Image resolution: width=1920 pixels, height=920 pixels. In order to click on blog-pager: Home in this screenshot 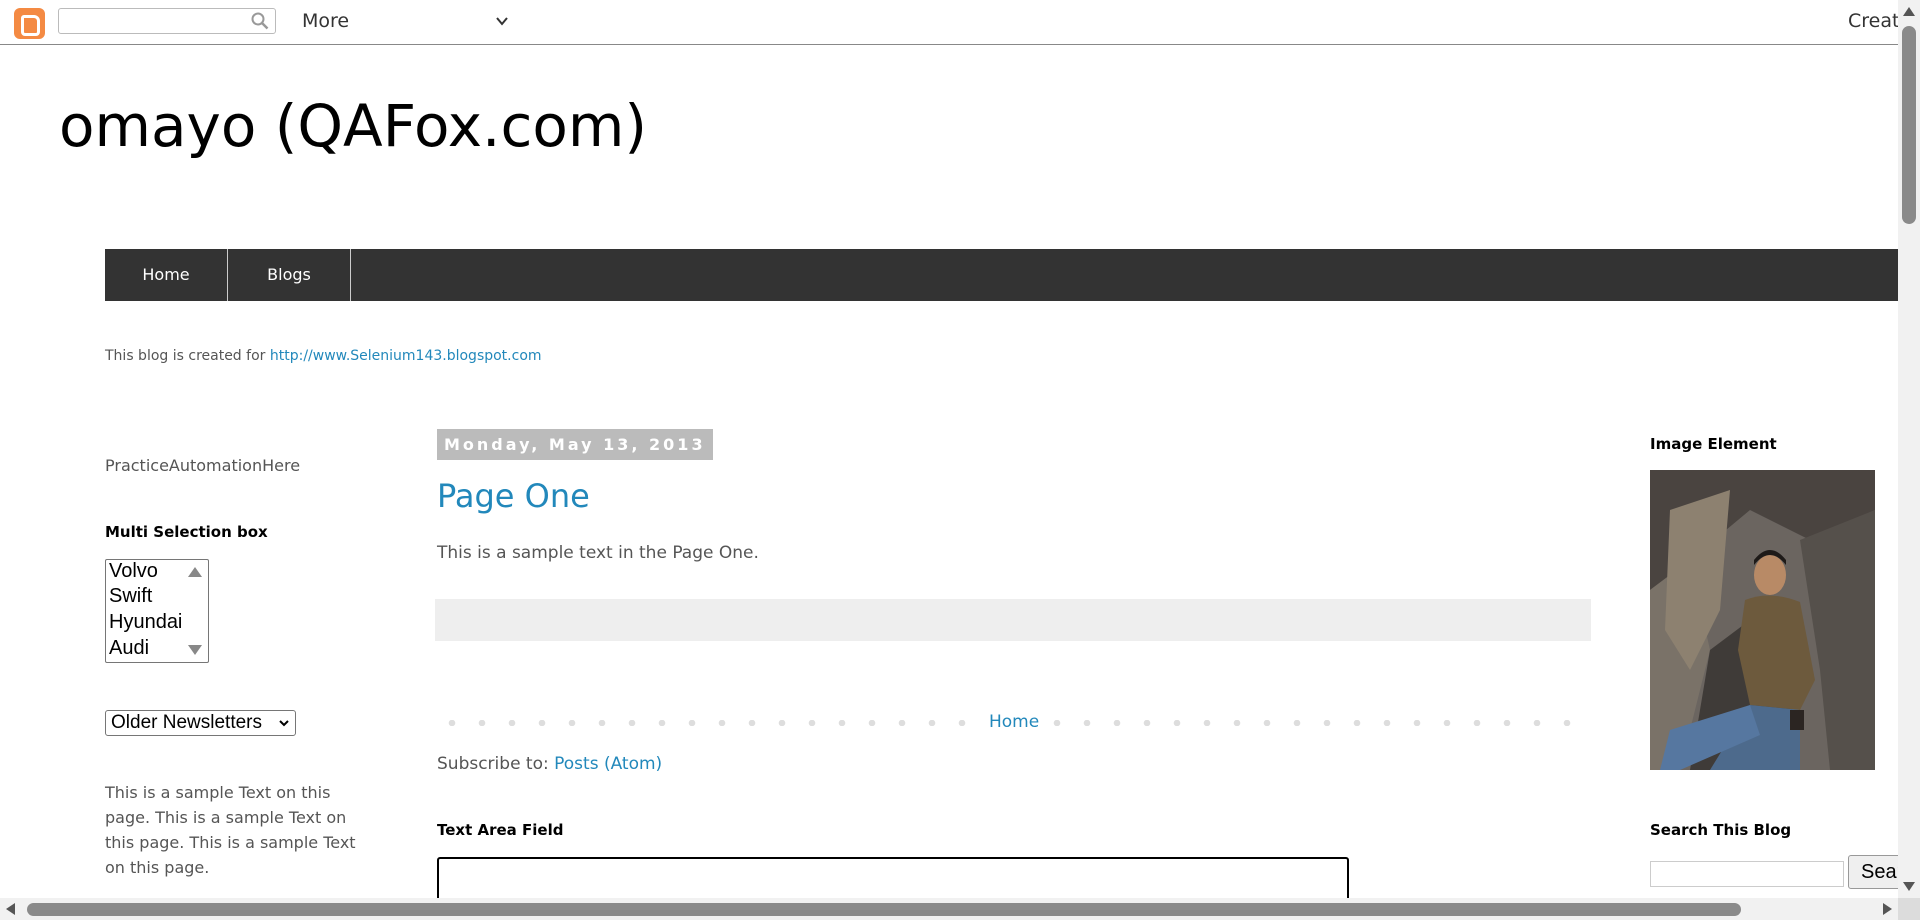, I will do `click(1012, 722)`.